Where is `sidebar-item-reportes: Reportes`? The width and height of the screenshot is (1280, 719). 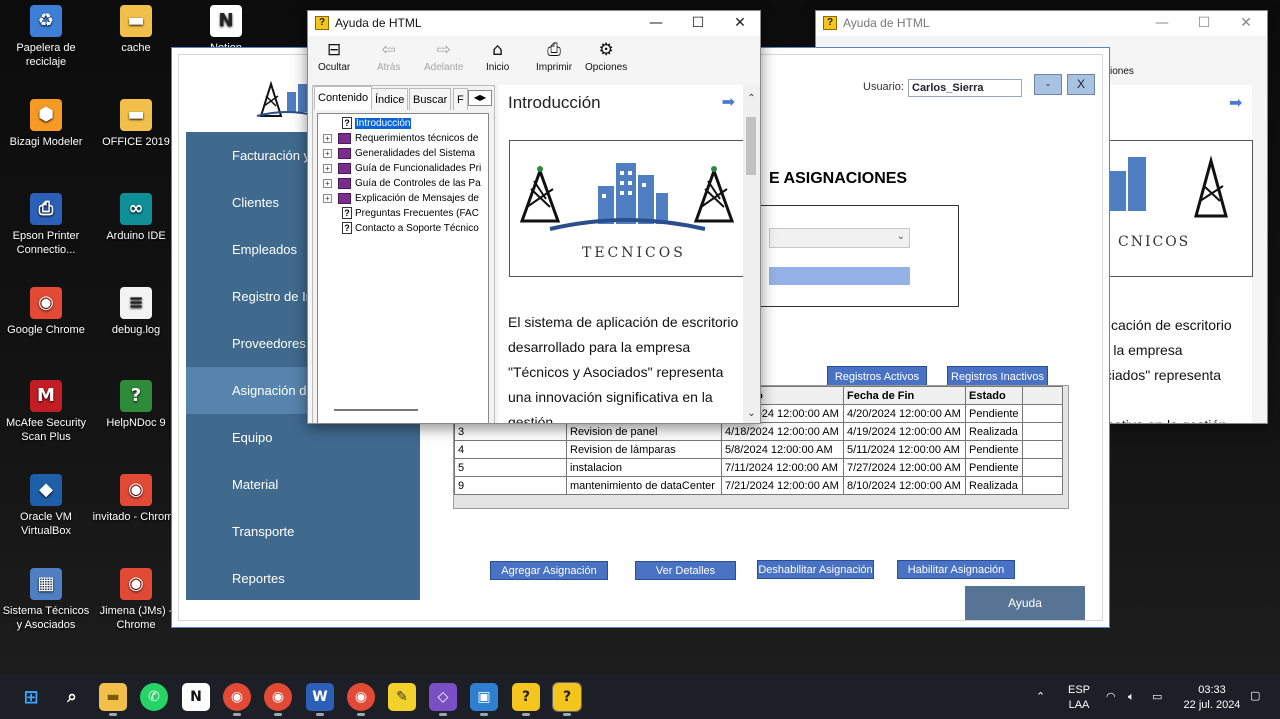 sidebar-item-reportes: Reportes is located at coordinates (303, 578).